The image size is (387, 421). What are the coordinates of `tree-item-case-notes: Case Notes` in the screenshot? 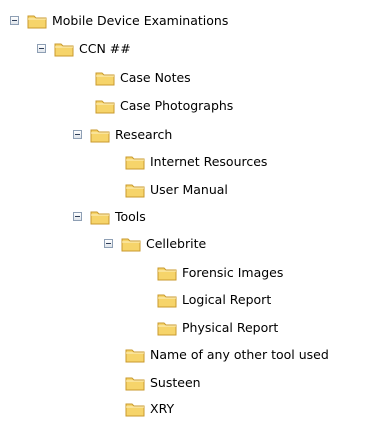 It's located at (143, 77).